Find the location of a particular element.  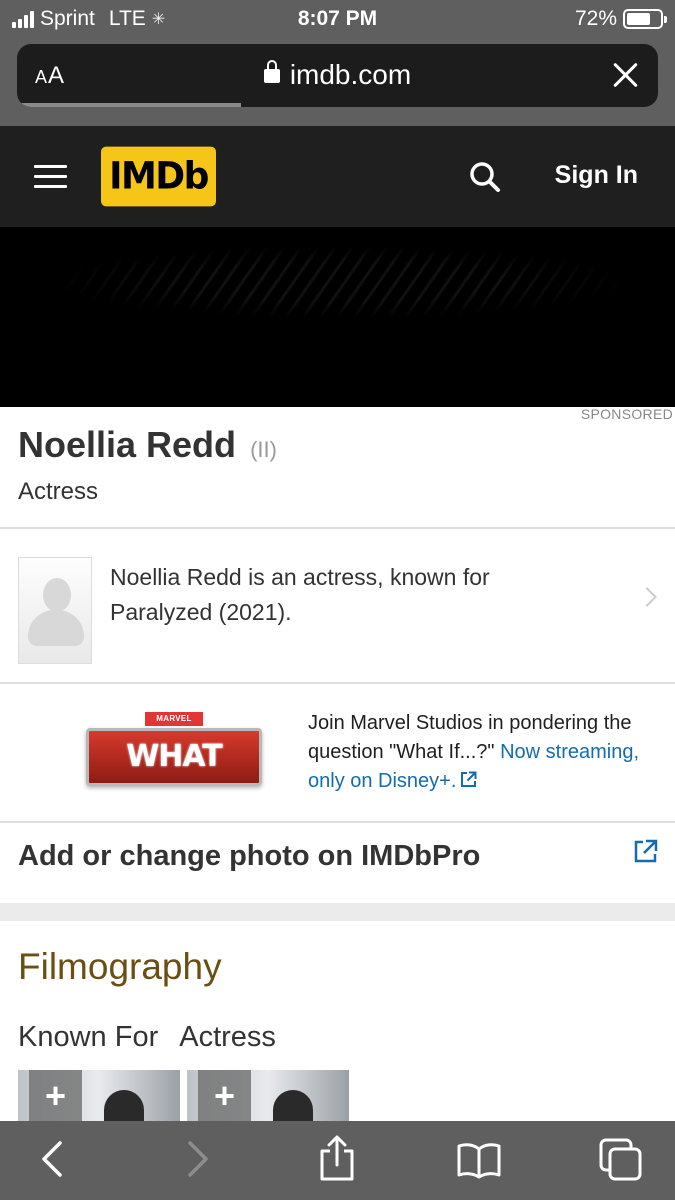

close-icon is located at coordinates (626, 75).